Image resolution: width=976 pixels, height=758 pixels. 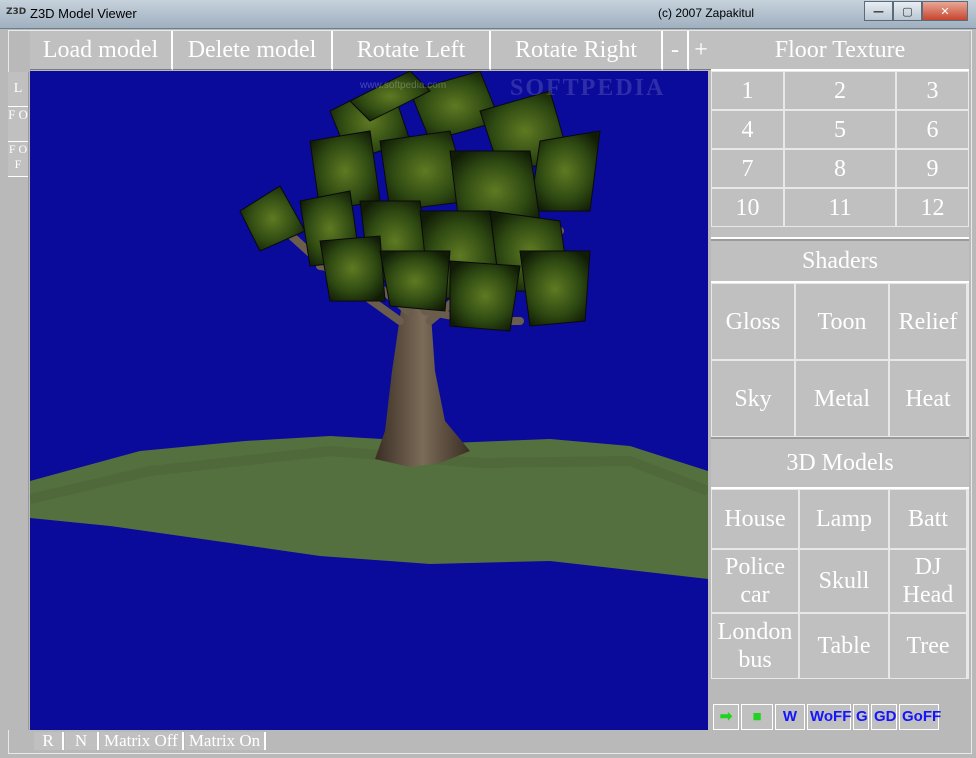 I want to click on wireframe-button: W, so click(x=790, y=717).